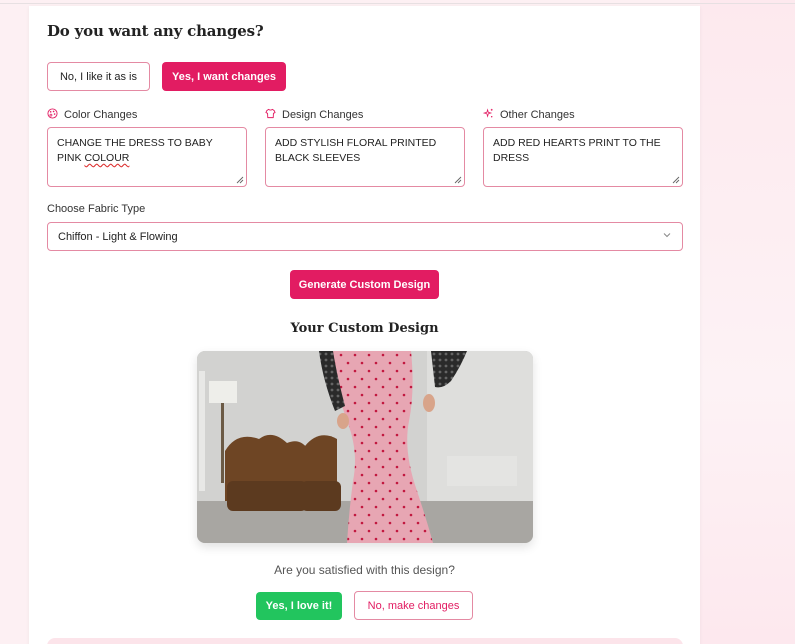 Image resolution: width=795 pixels, height=644 pixels. I want to click on make-changes-button: No, make changes, so click(413, 605).